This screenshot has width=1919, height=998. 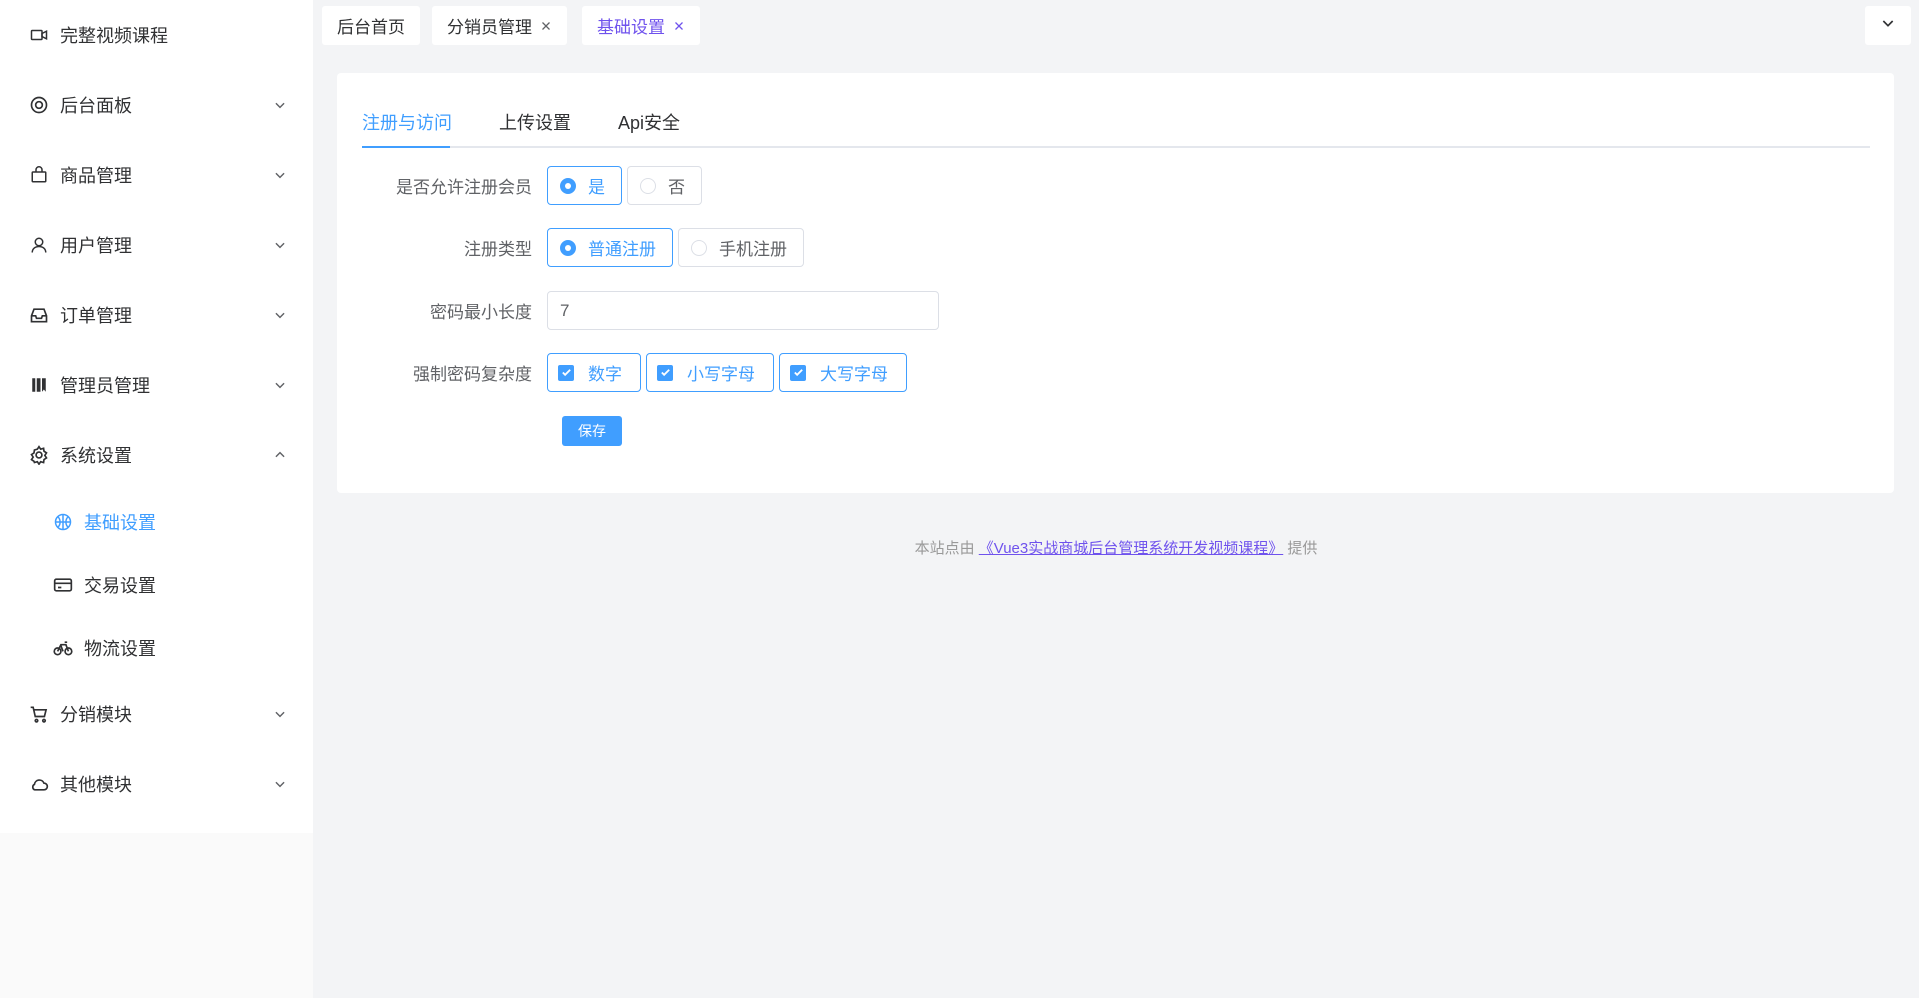 What do you see at coordinates (406, 147) in the screenshot?
I see `tab-active-indicator` at bounding box center [406, 147].